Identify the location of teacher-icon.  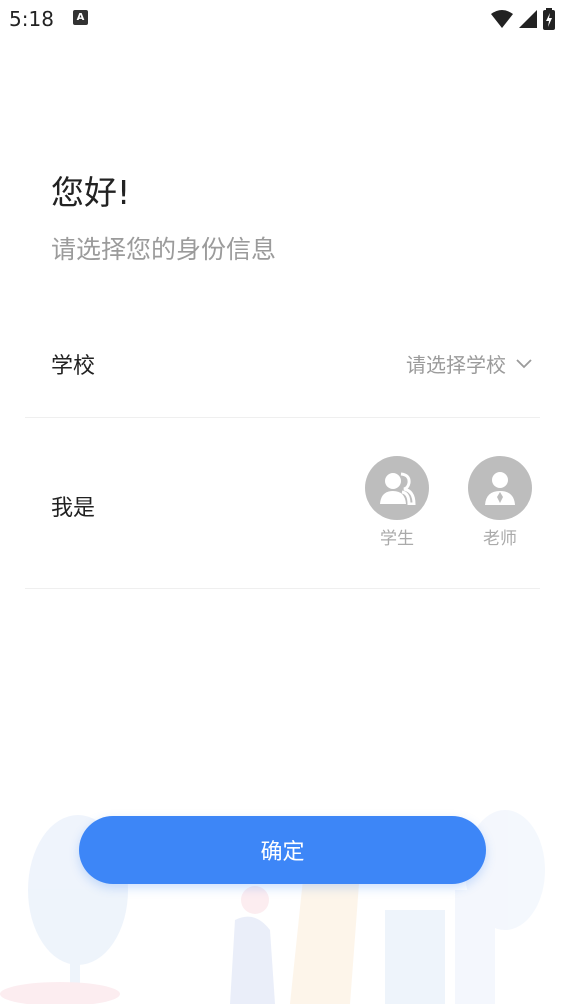
(500, 488).